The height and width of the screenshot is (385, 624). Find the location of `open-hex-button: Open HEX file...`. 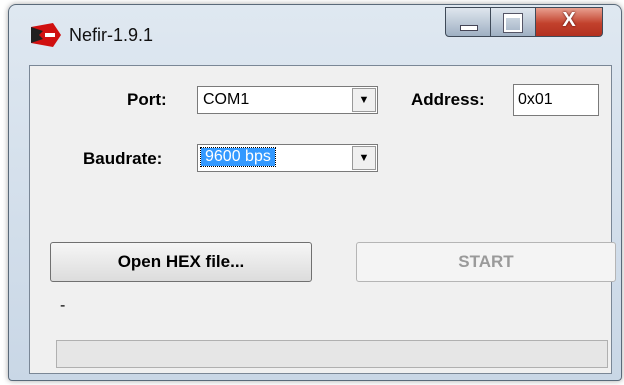

open-hex-button: Open HEX file... is located at coordinates (181, 262).